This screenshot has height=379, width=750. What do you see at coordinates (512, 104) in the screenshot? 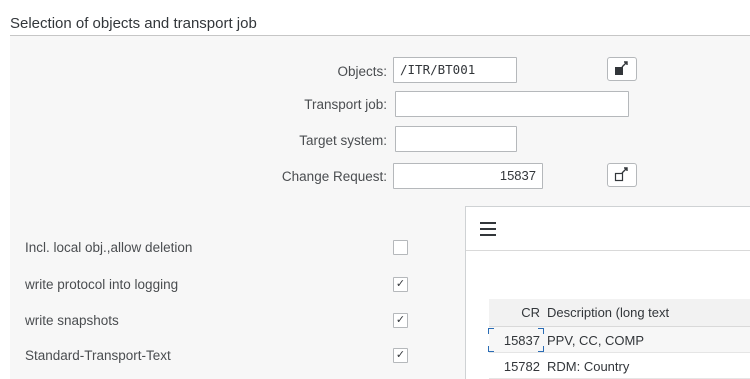
I see `transport-job-input` at bounding box center [512, 104].